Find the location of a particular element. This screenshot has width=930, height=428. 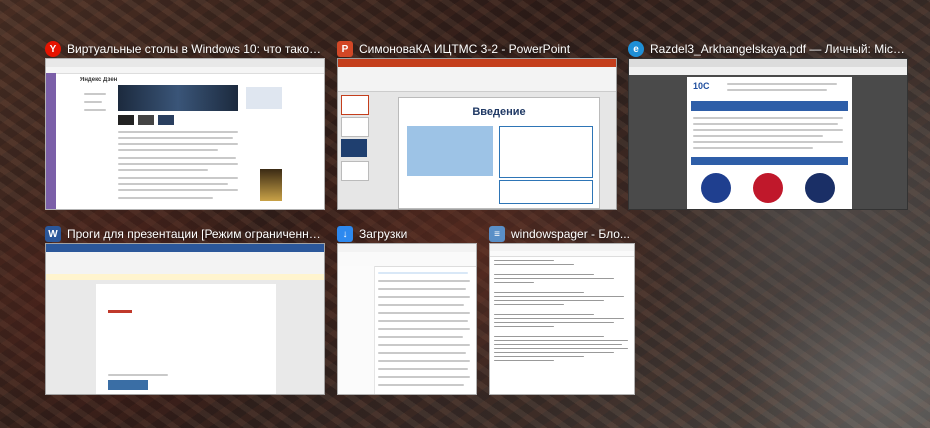

window-thumbnail: Яндекс Дзен is located at coordinates (185, 134).